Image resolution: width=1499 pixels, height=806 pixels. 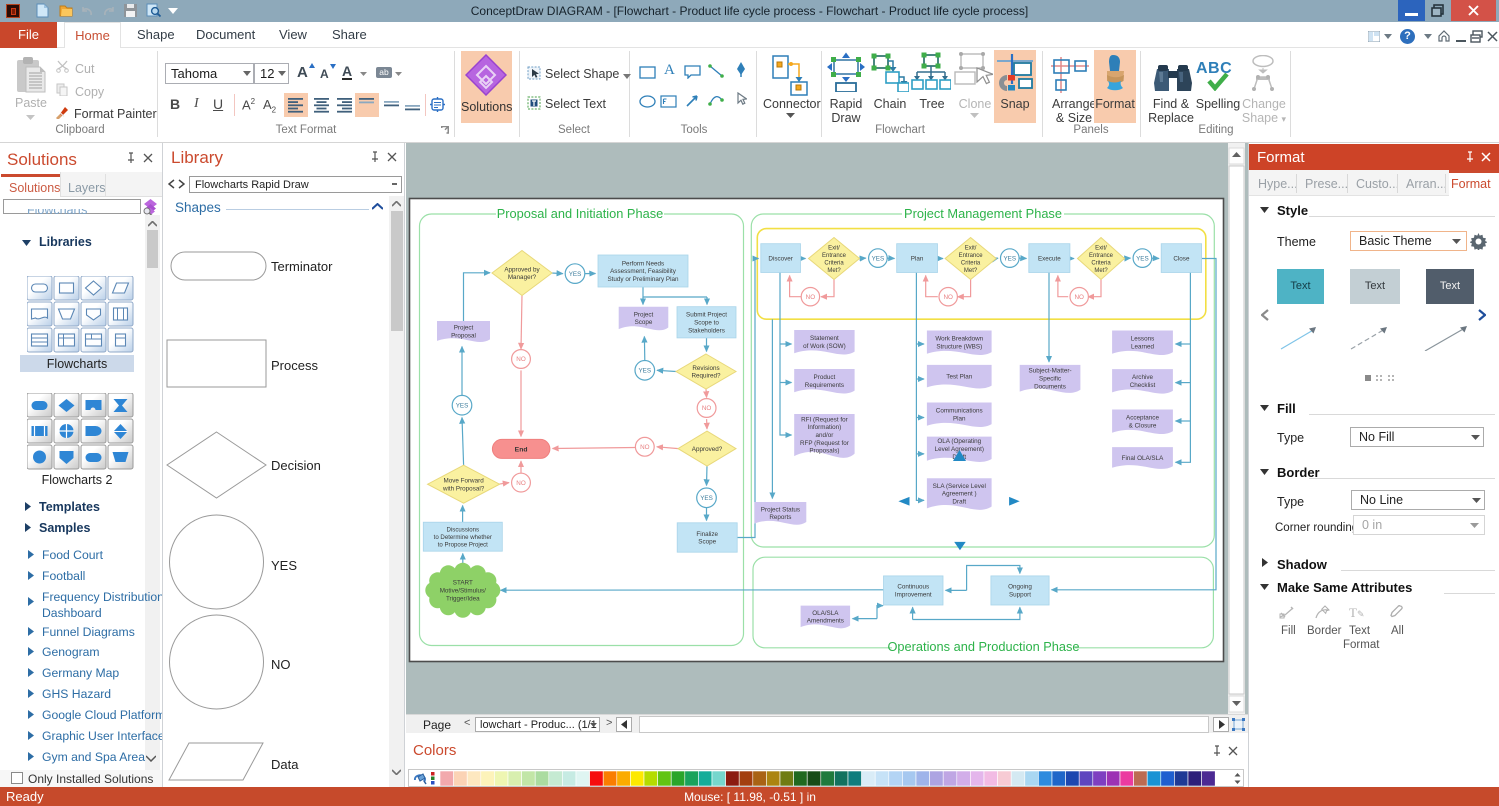 I want to click on svg-text: Product, so click(x=825, y=377).